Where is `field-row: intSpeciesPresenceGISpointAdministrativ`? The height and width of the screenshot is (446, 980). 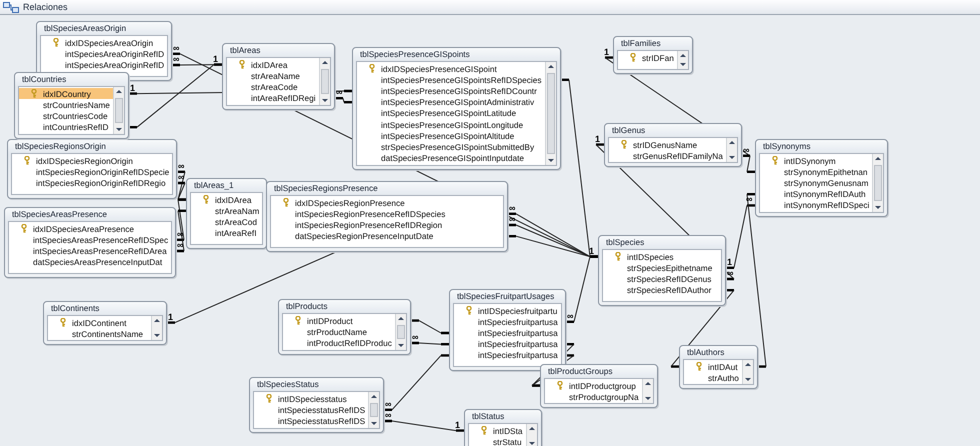
field-row: intSpeciesPresenceGISpointAdministrativ is located at coordinates (450, 102).